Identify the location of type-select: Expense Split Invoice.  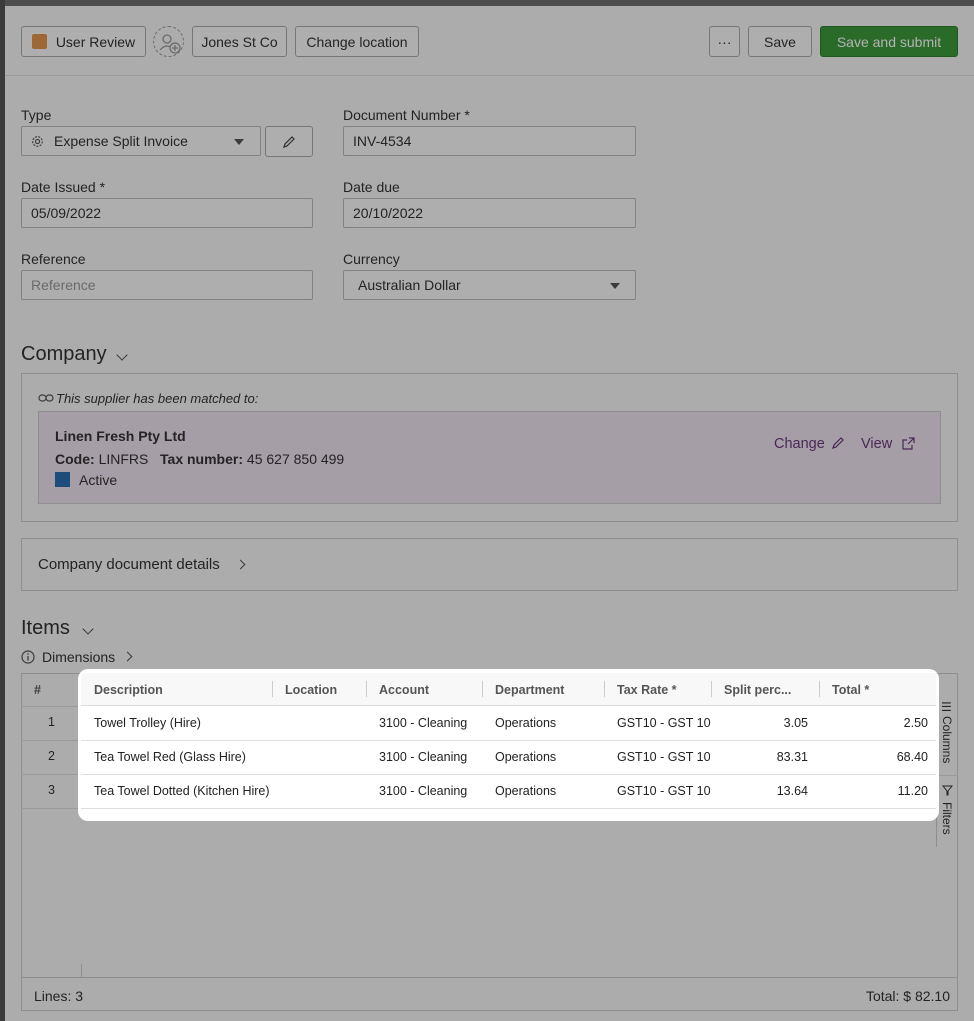
(141, 141).